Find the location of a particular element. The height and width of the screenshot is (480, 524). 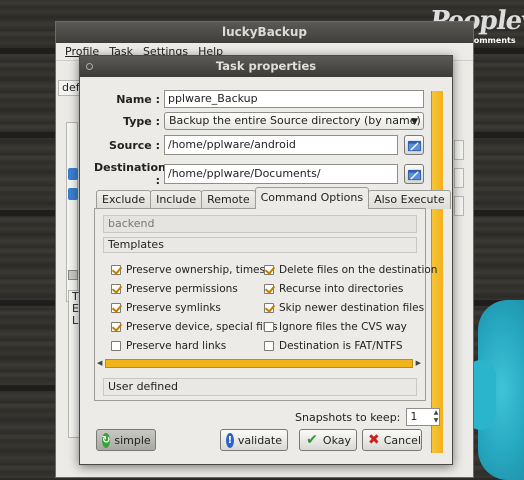

refresh-icon: ↻ is located at coordinates (106, 440).